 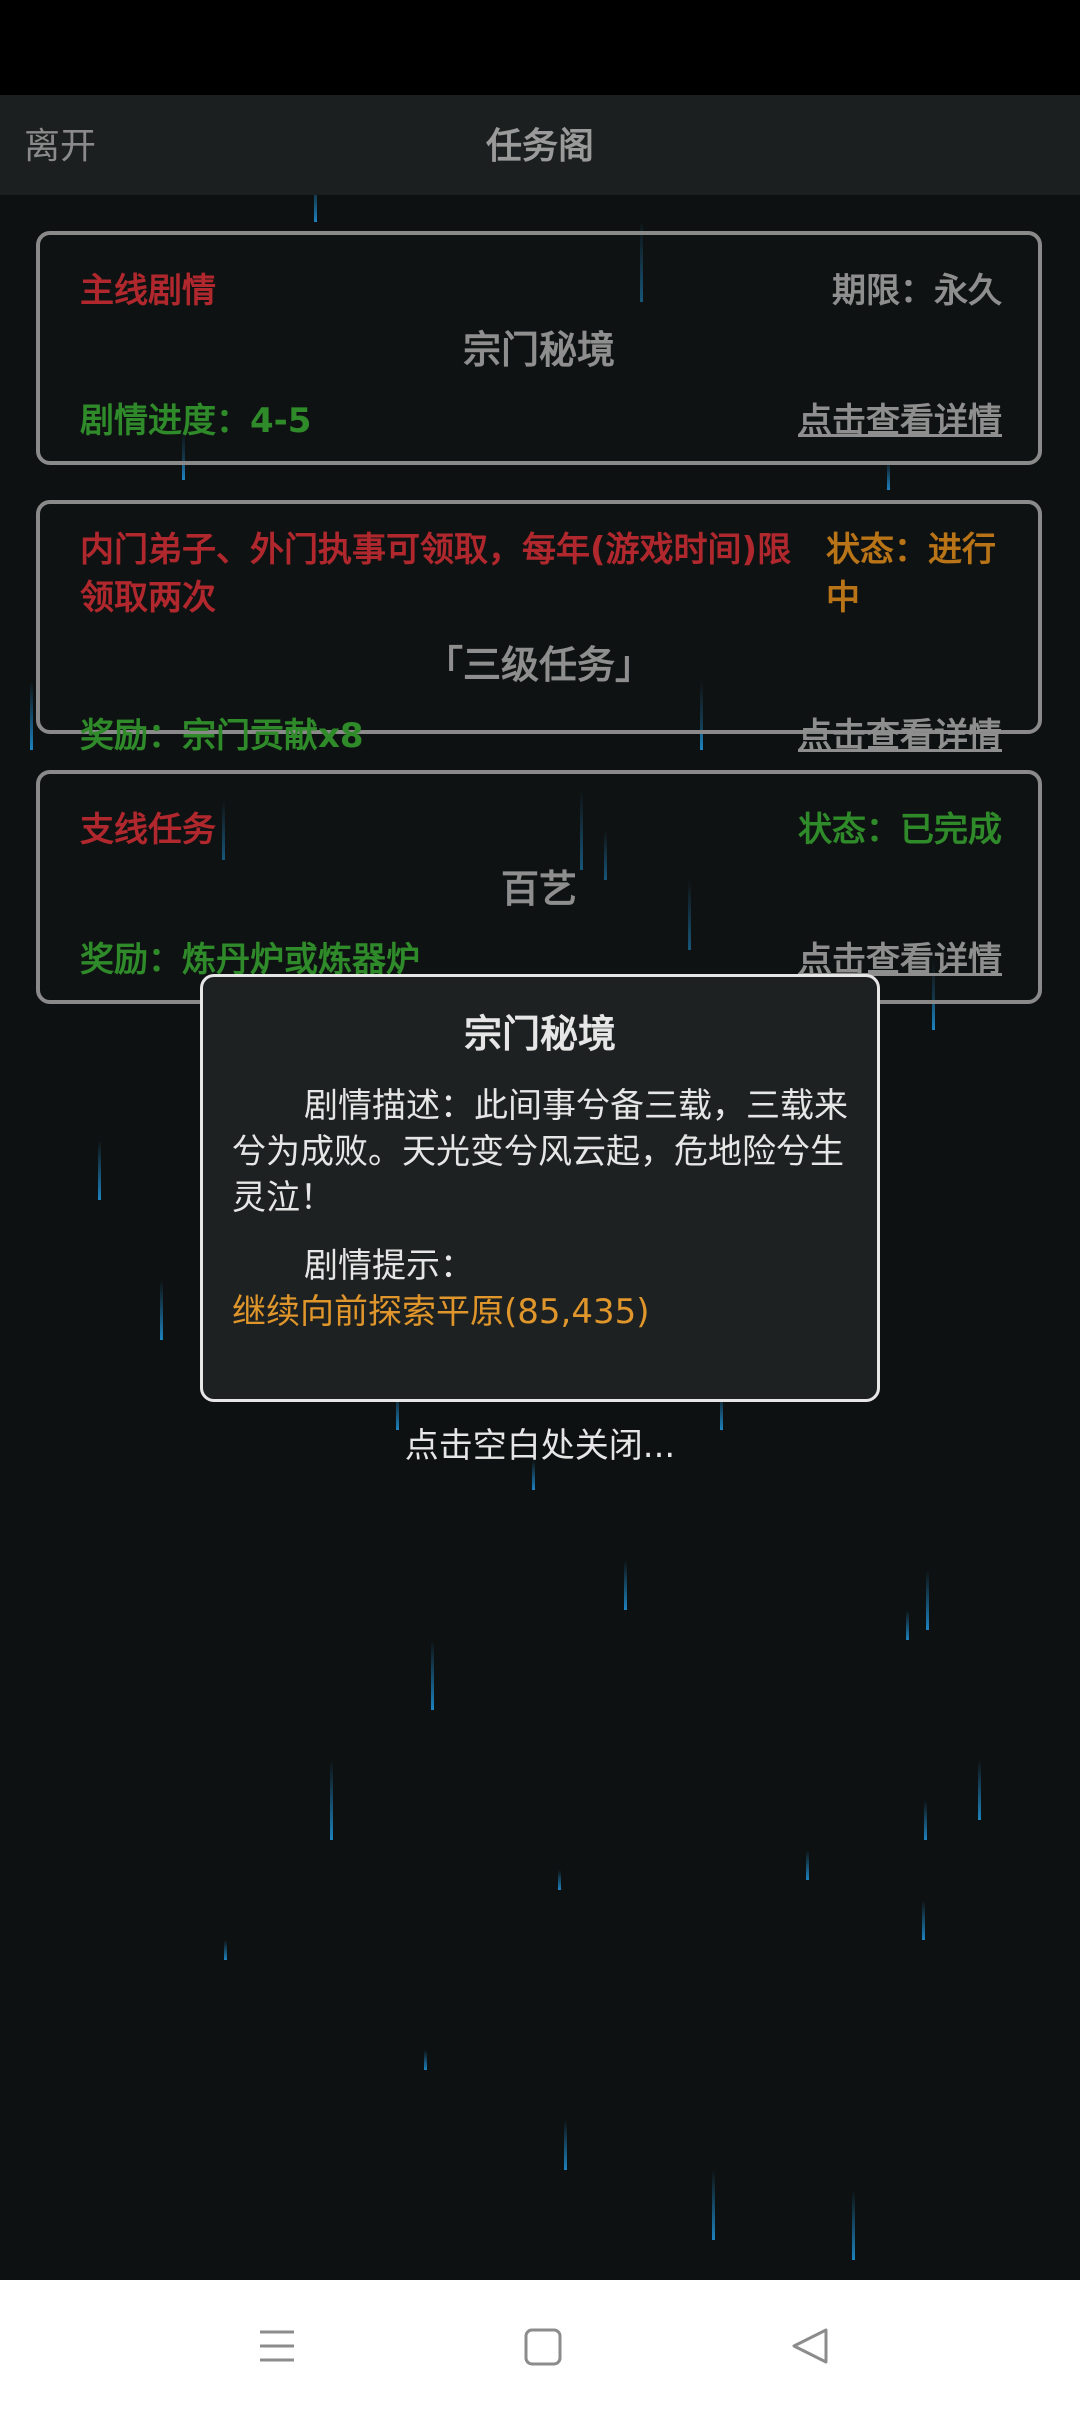 What do you see at coordinates (148, 830) in the screenshot?
I see `task-type-label: 支线任务` at bounding box center [148, 830].